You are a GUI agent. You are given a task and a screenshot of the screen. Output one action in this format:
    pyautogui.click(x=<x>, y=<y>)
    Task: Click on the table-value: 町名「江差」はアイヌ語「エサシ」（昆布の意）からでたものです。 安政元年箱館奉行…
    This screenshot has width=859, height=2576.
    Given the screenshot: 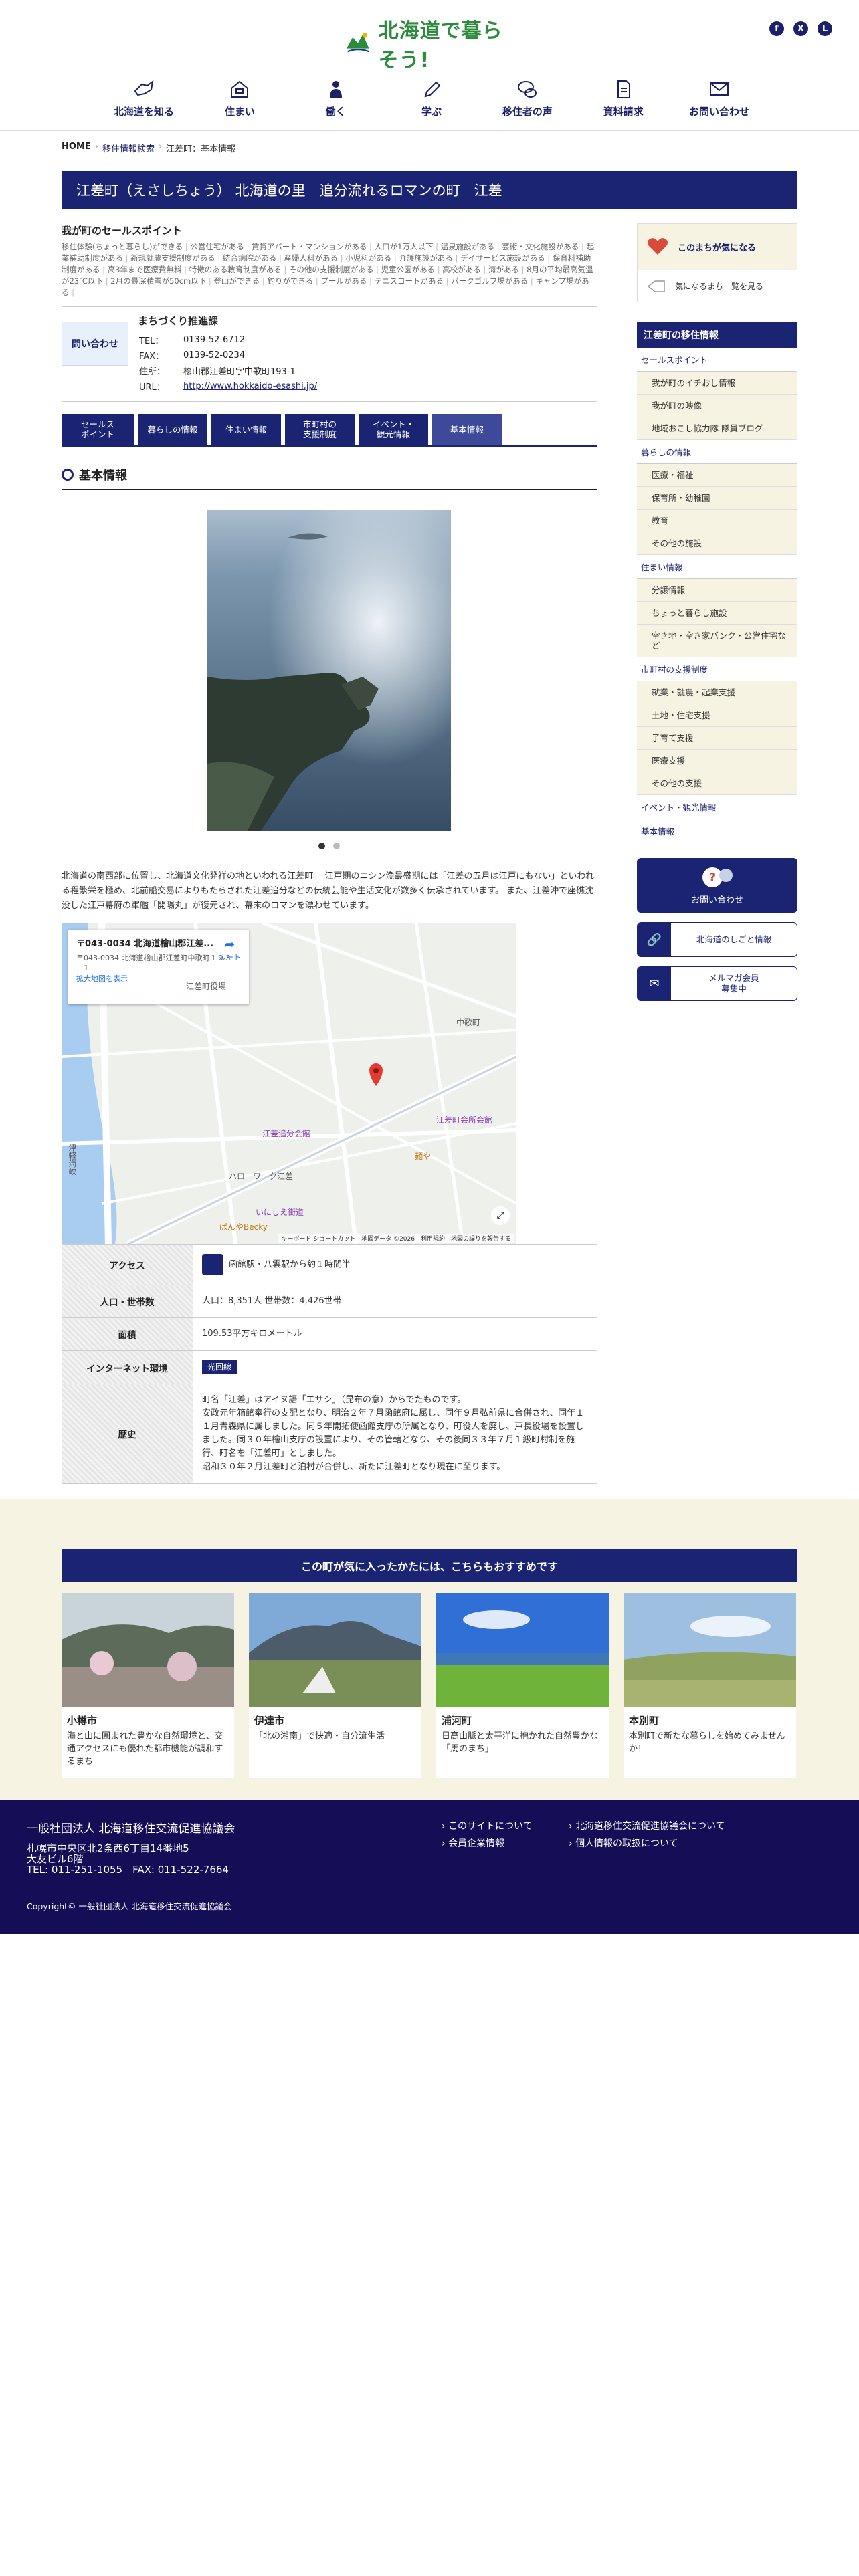 What is the action you would take?
    pyautogui.click(x=395, y=1434)
    